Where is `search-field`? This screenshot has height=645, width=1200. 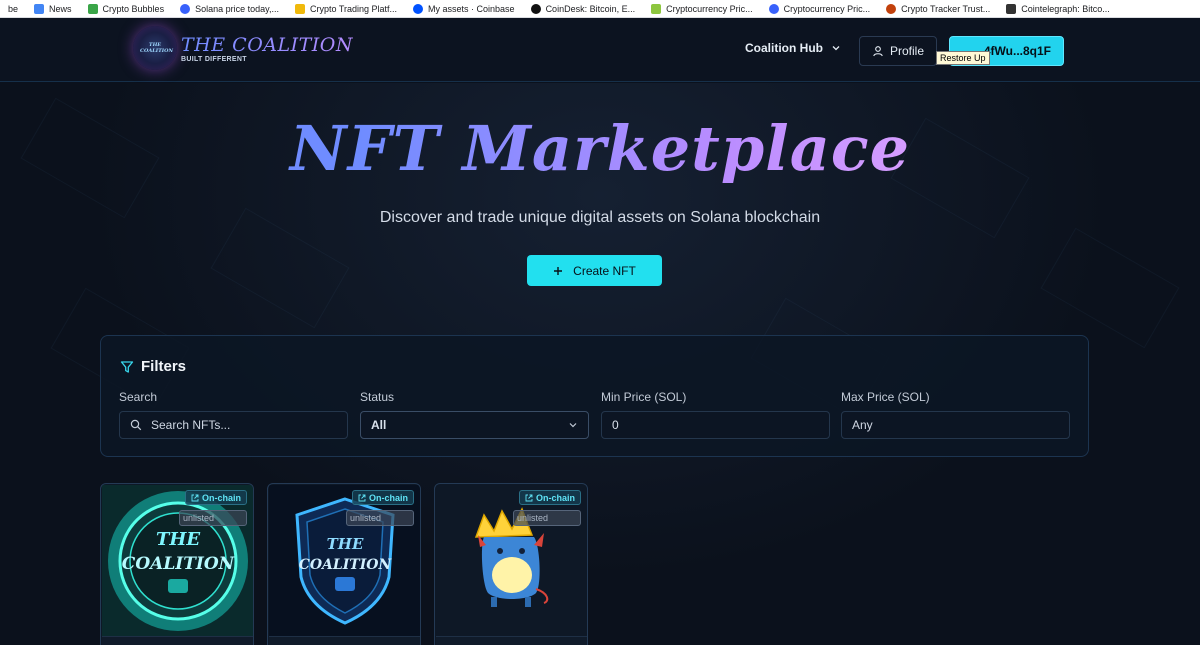
search-field is located at coordinates (233, 425).